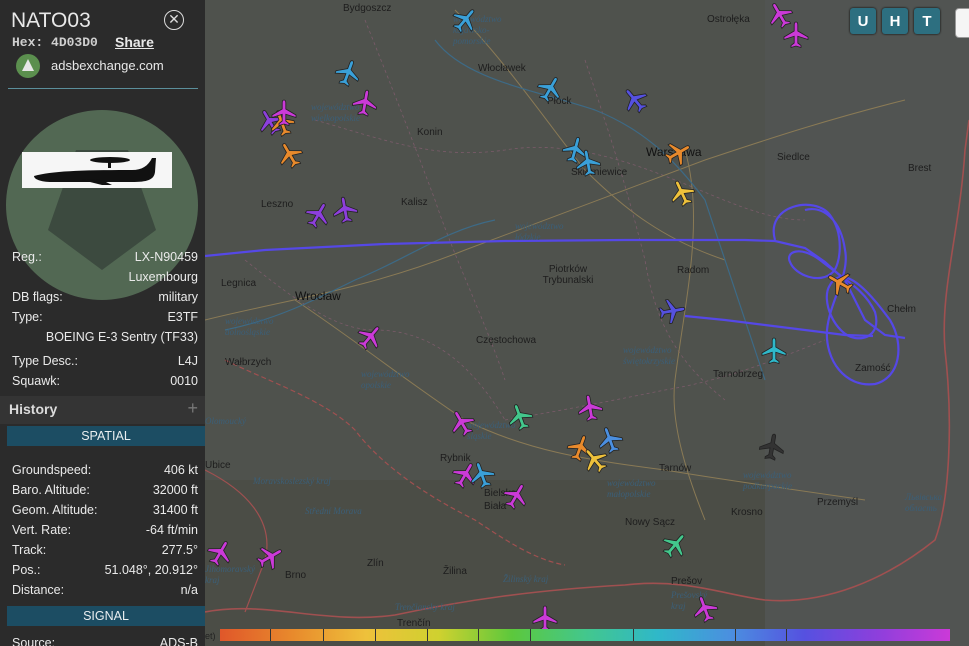 The height and width of the screenshot is (646, 969). Describe the element at coordinates (502, 68) in the screenshot. I see `city-label: Włocławek` at that location.